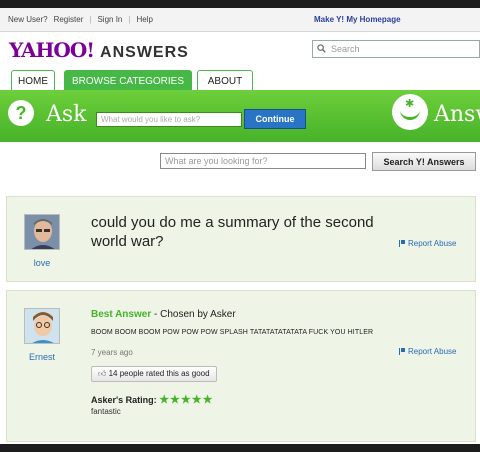 Image resolution: width=480 pixels, height=452 pixels. I want to click on header-search-input: Search, so click(396, 49).